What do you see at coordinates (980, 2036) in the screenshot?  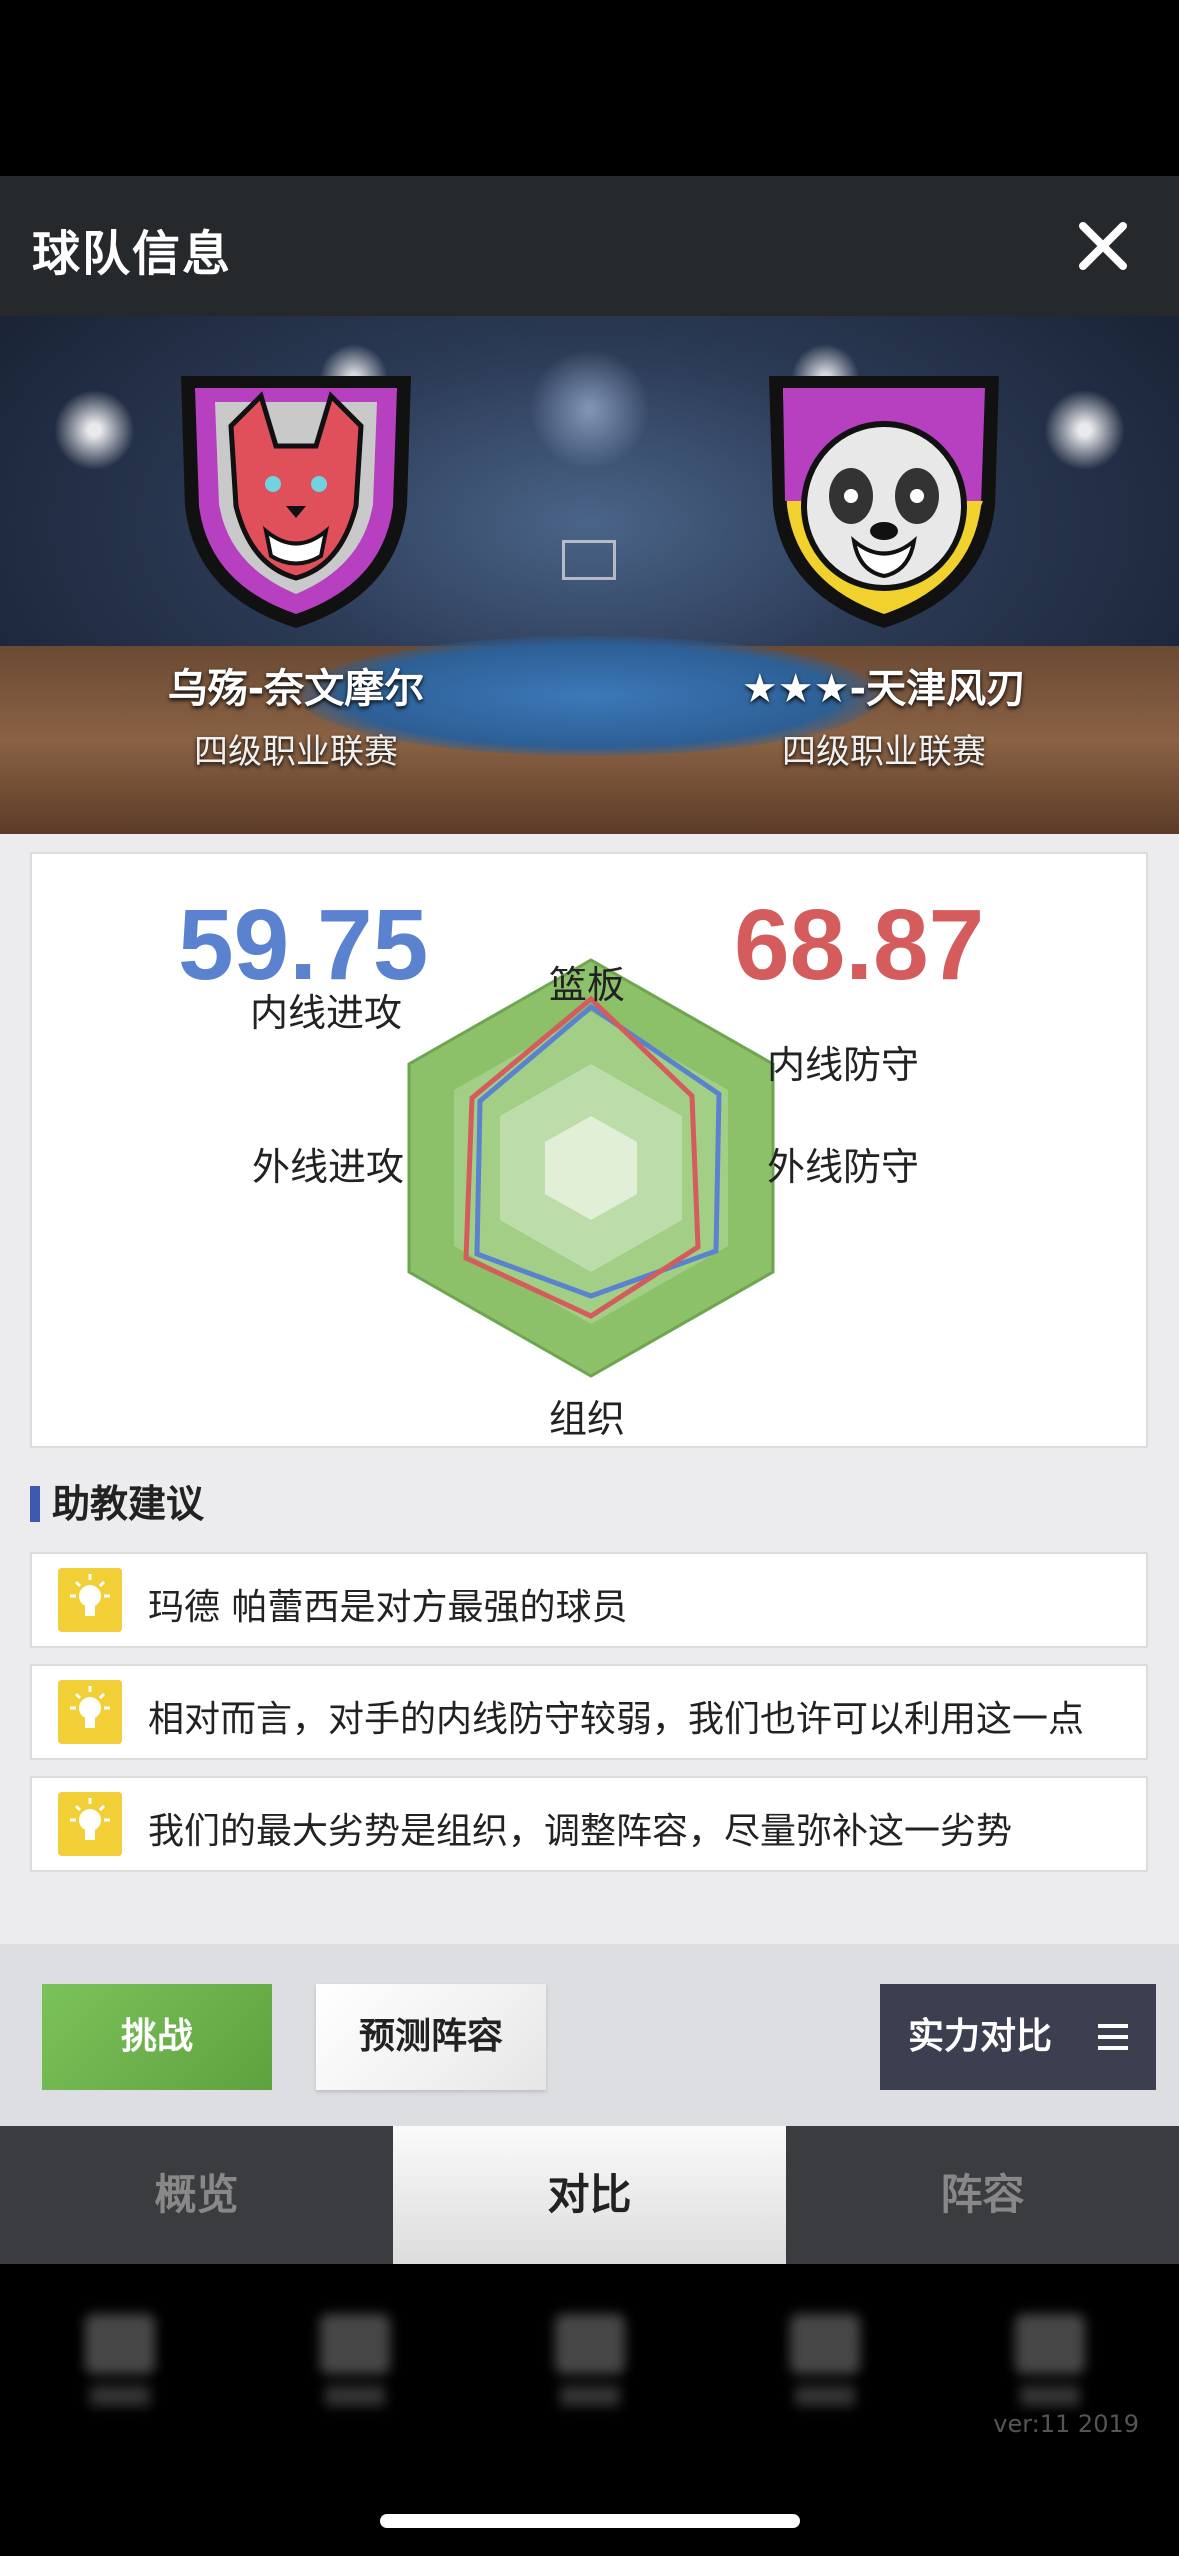 I see `strength-compare-label: 实力对比` at bounding box center [980, 2036].